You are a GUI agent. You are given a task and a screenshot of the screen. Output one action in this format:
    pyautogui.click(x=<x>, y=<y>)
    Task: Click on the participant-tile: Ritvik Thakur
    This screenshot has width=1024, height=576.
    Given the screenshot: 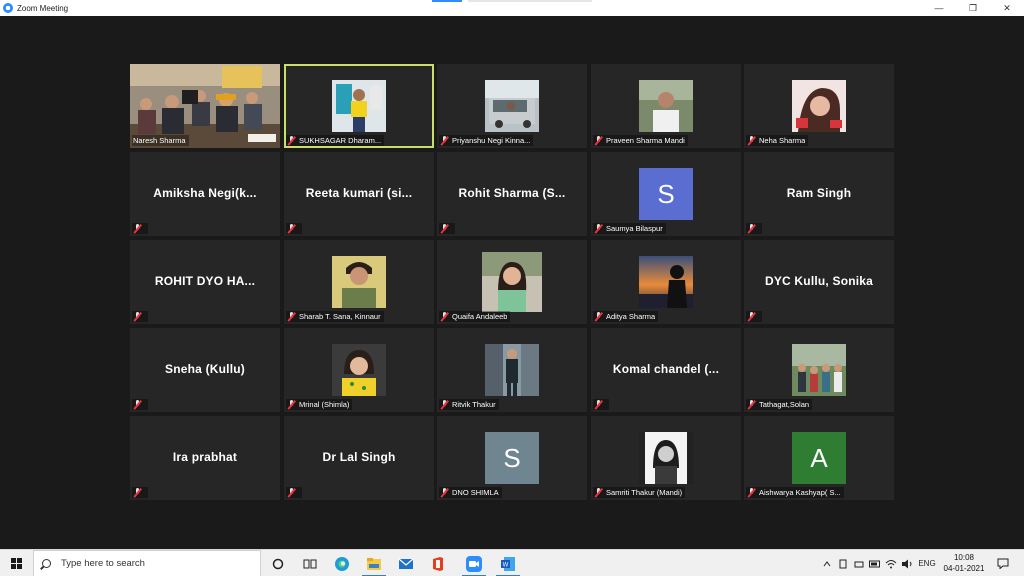 What is the action you would take?
    pyautogui.click(x=512, y=370)
    